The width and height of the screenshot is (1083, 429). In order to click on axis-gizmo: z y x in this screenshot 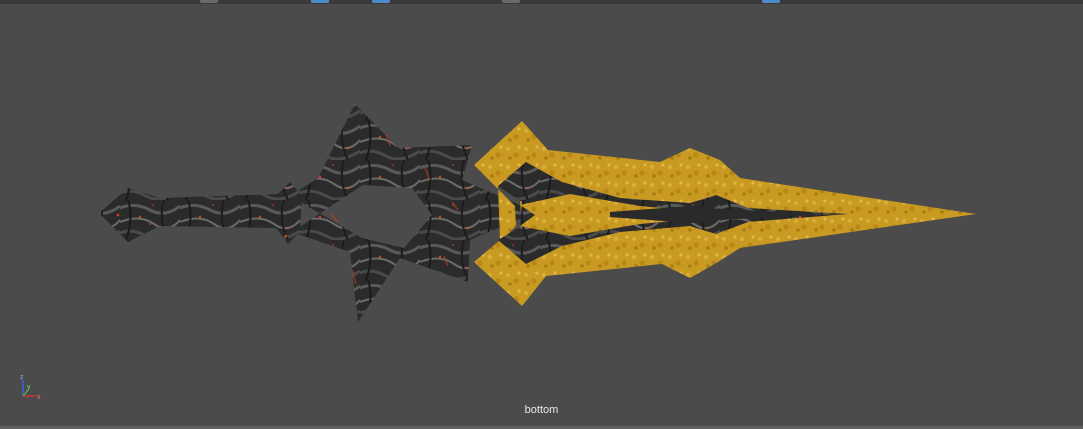, I will do `click(30, 387)`.